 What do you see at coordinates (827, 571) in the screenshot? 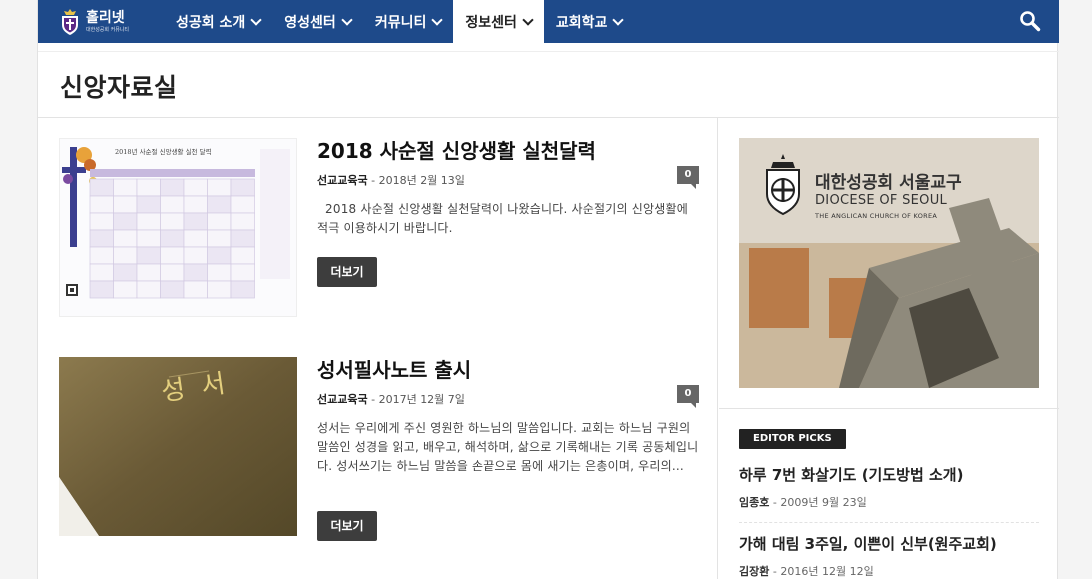
I see `pick-date: 2016년 12월 12일` at bounding box center [827, 571].